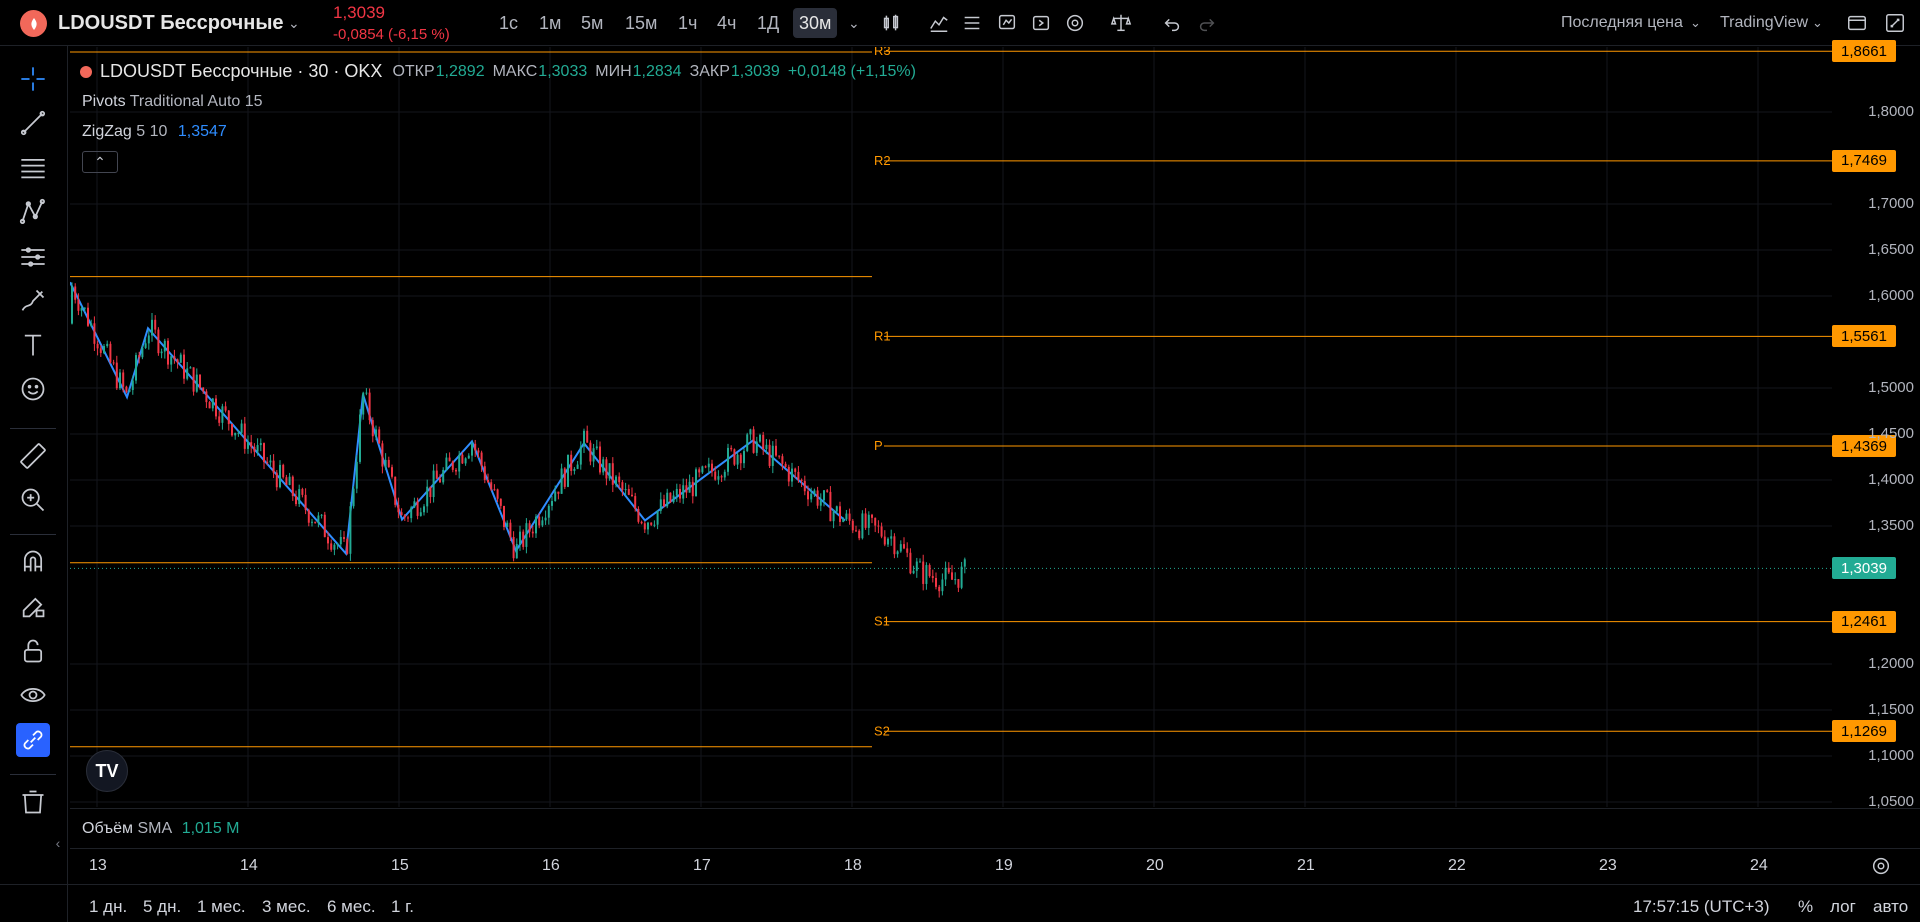 This screenshot has width=1920, height=922. I want to click on compare-scales-icon, so click(1121, 23).